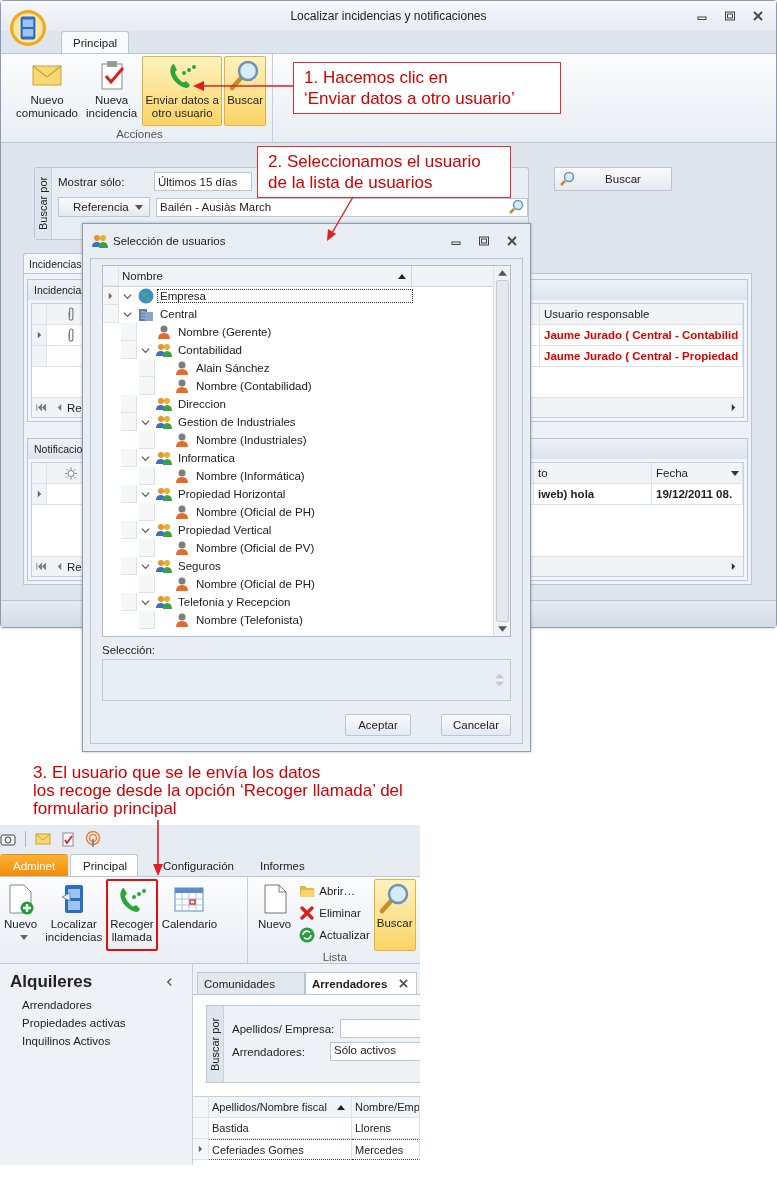  Describe the element at coordinates (233, 368) in the screenshot. I see `tree-item: Alain Sánchez` at that location.